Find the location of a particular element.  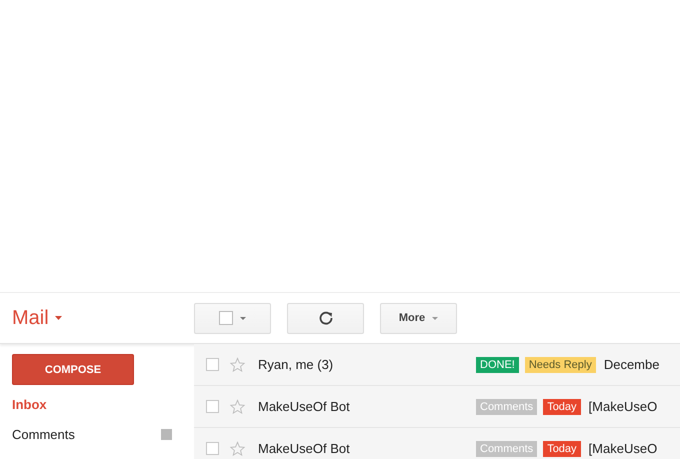

mail-title: Mail is located at coordinates (30, 318).